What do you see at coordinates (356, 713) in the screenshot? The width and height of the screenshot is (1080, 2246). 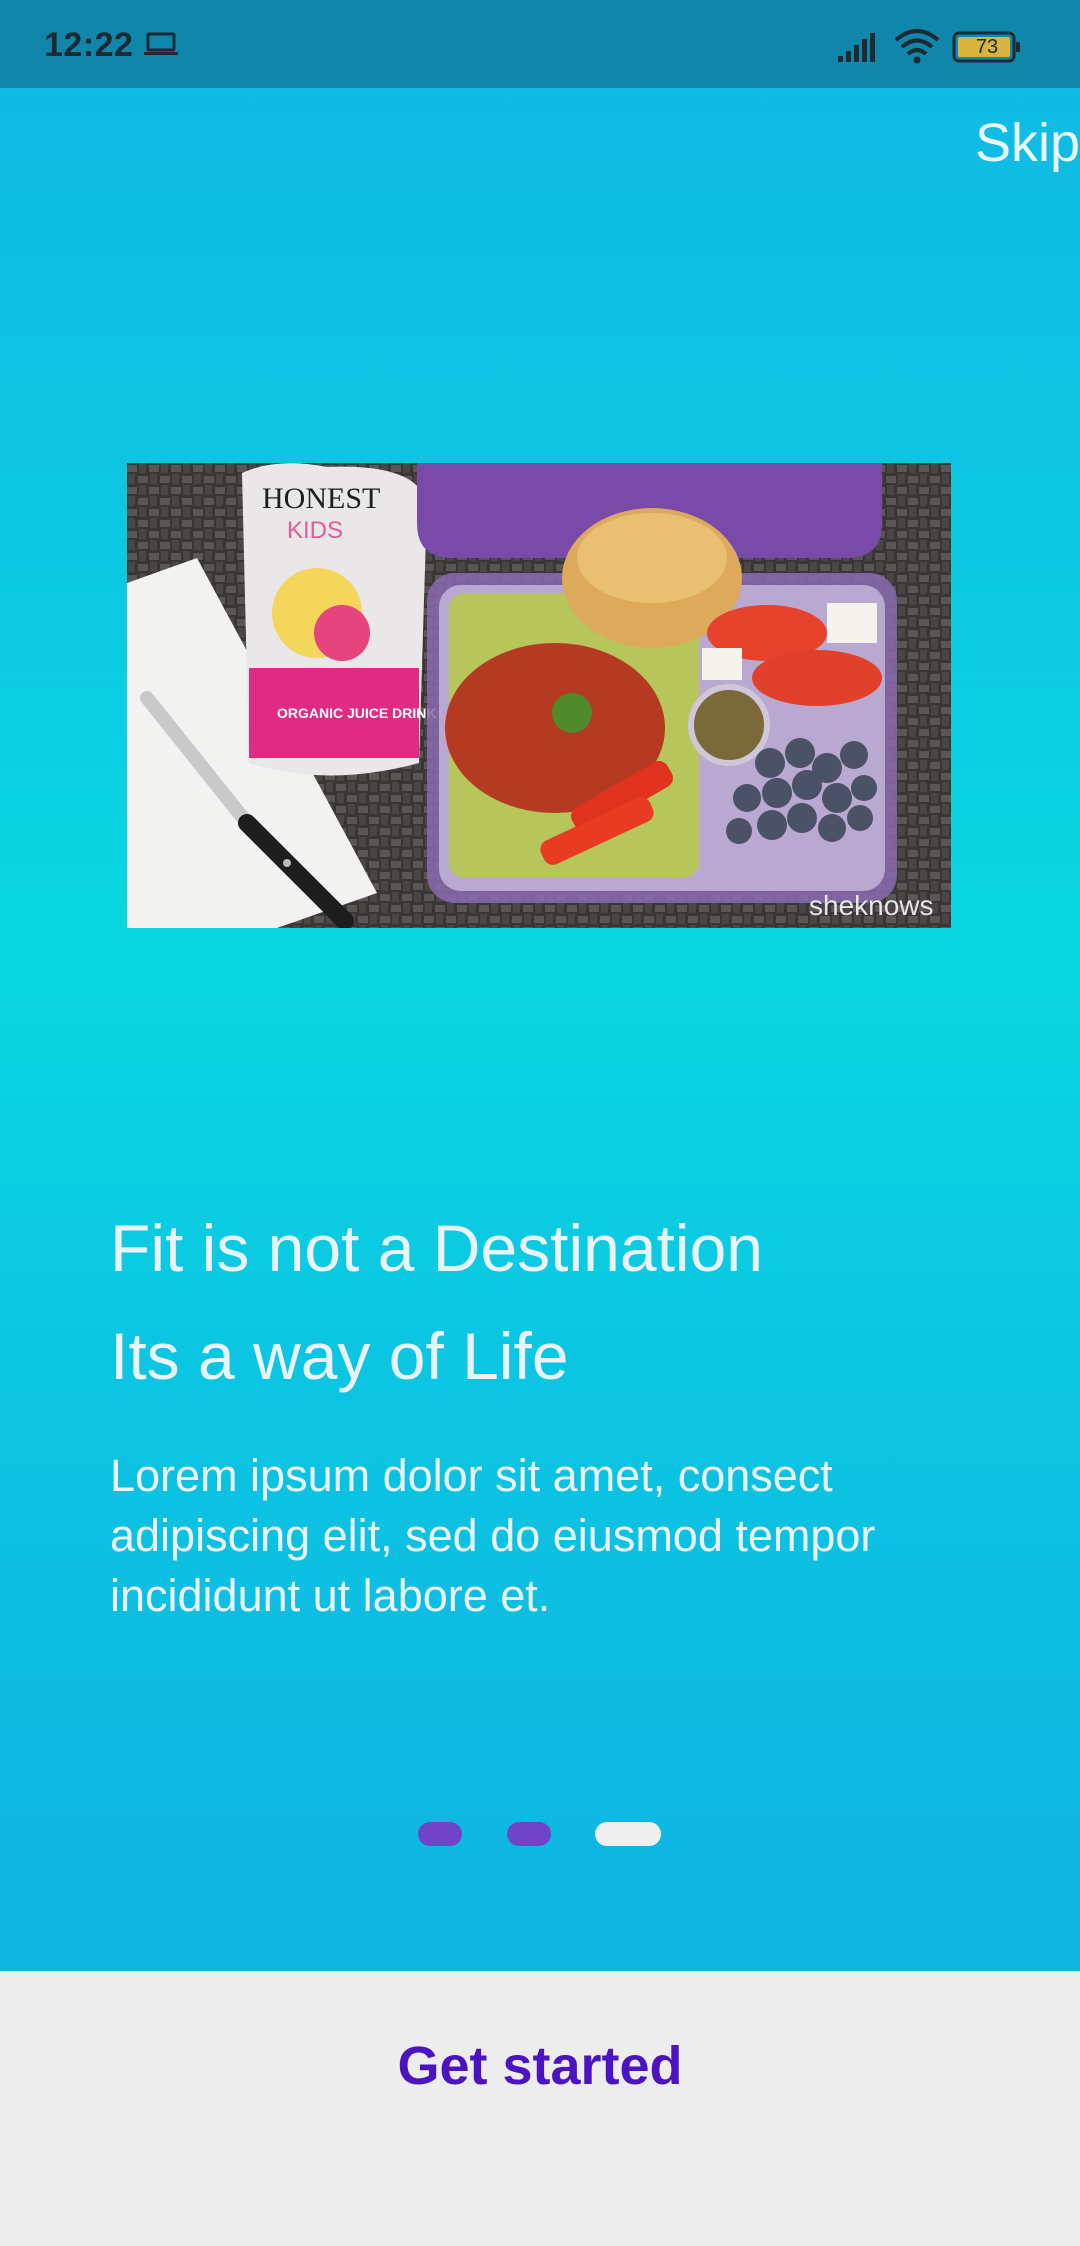 I see `pouch-label: ORGANIC JUICE DRINK` at bounding box center [356, 713].